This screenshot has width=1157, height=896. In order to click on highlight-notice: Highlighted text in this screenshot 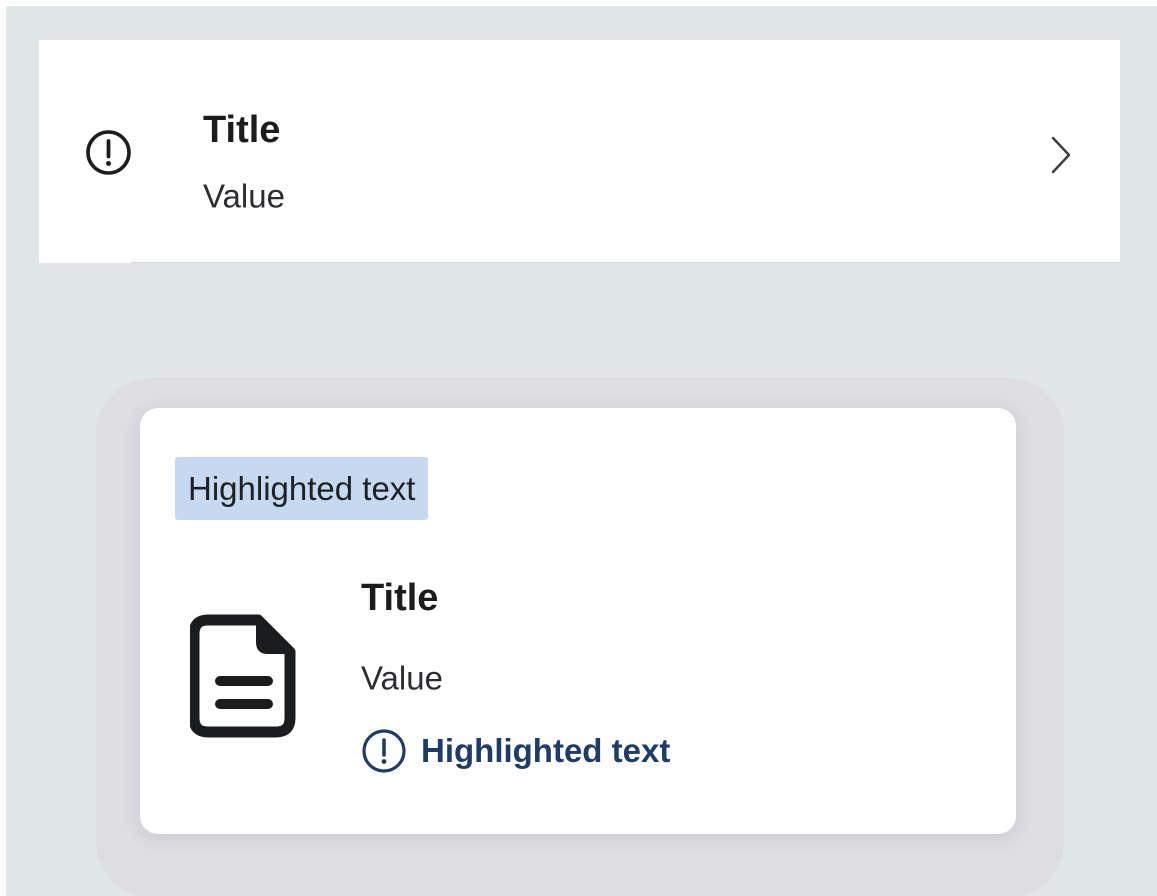, I will do `click(515, 751)`.